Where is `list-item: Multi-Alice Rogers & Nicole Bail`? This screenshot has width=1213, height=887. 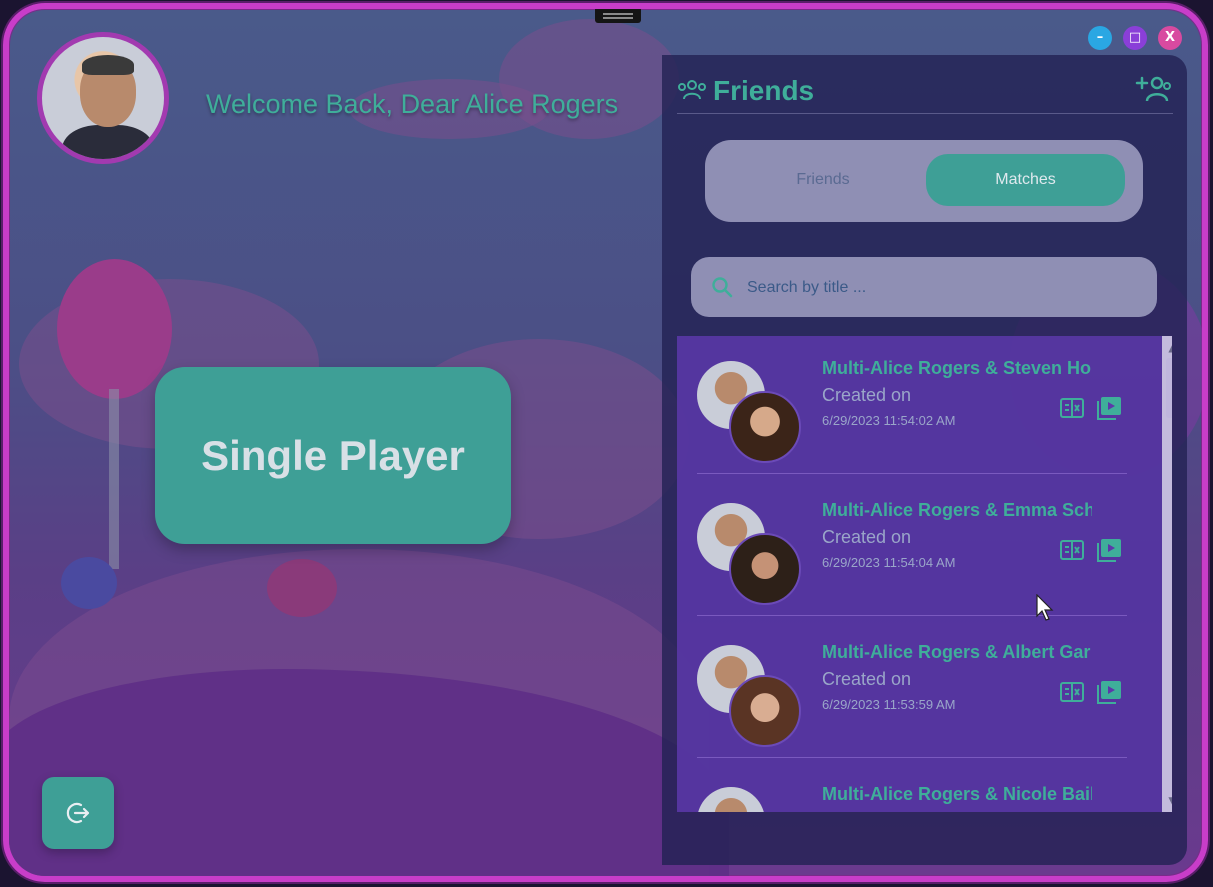 list-item: Multi-Alice Rogers & Nicole Bail is located at coordinates (912, 787).